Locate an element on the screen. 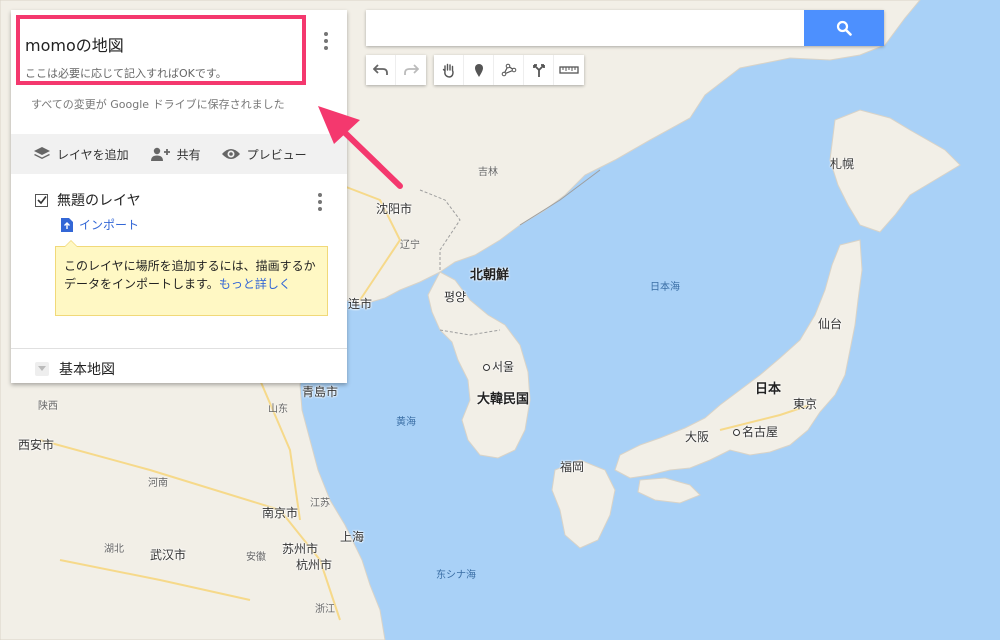  layers-icon is located at coordinates (42, 153).